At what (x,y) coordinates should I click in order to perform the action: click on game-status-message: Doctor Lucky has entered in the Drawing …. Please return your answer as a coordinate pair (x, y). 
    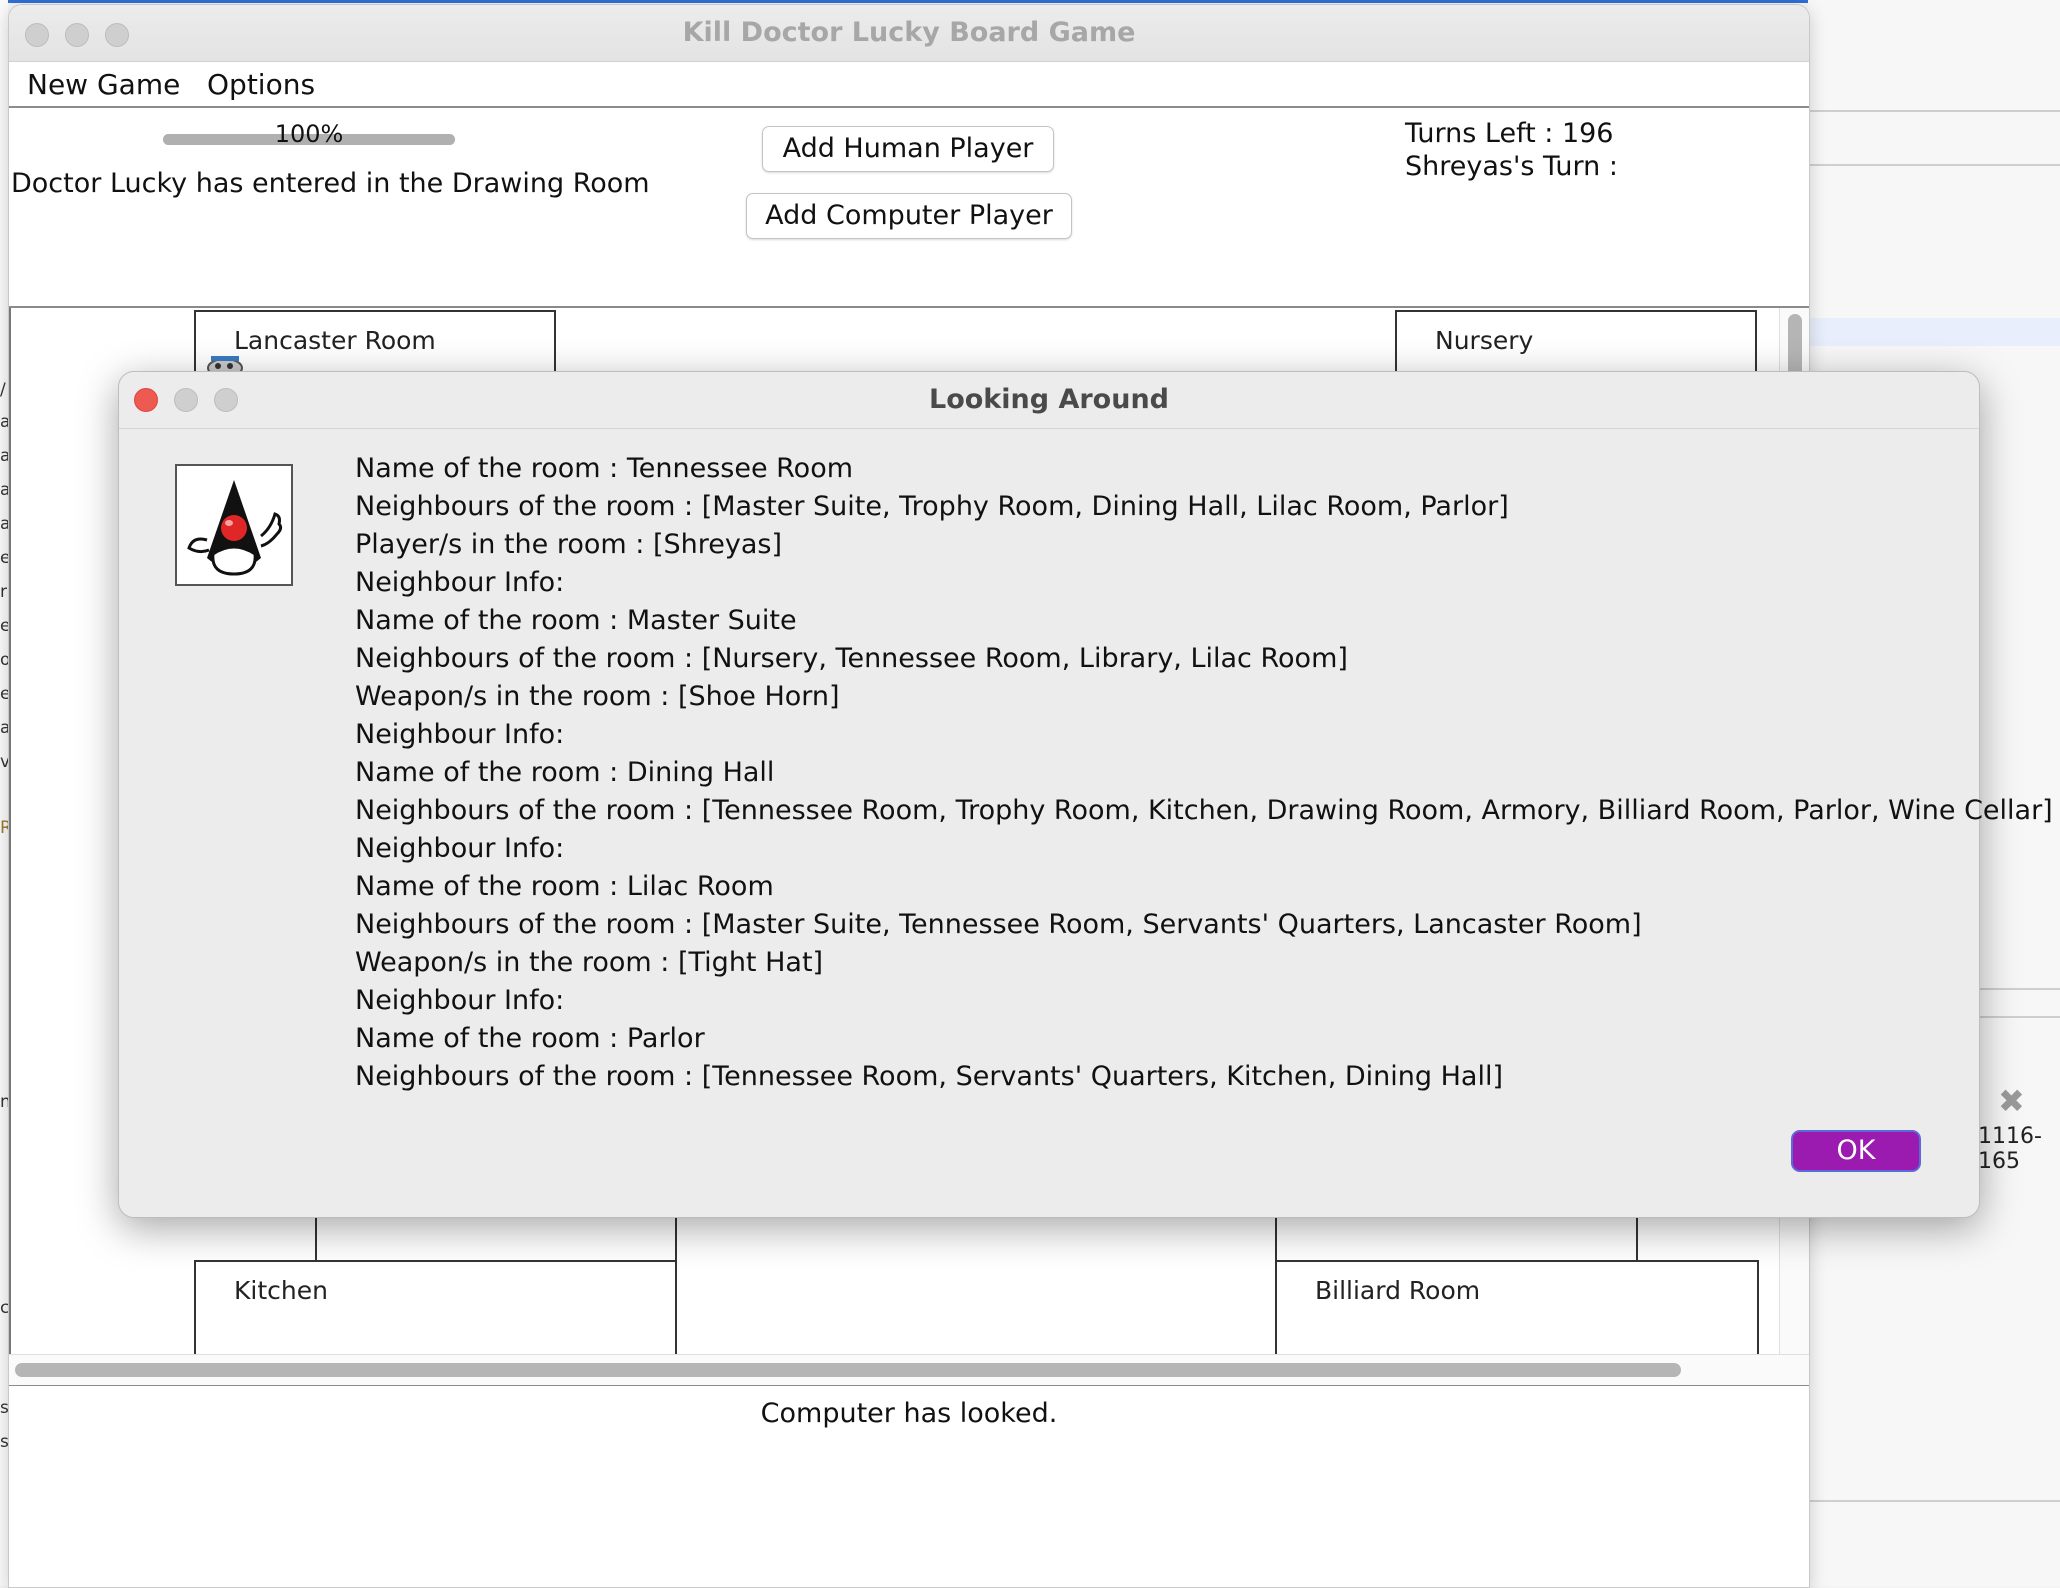
    Looking at the image, I should click on (330, 183).